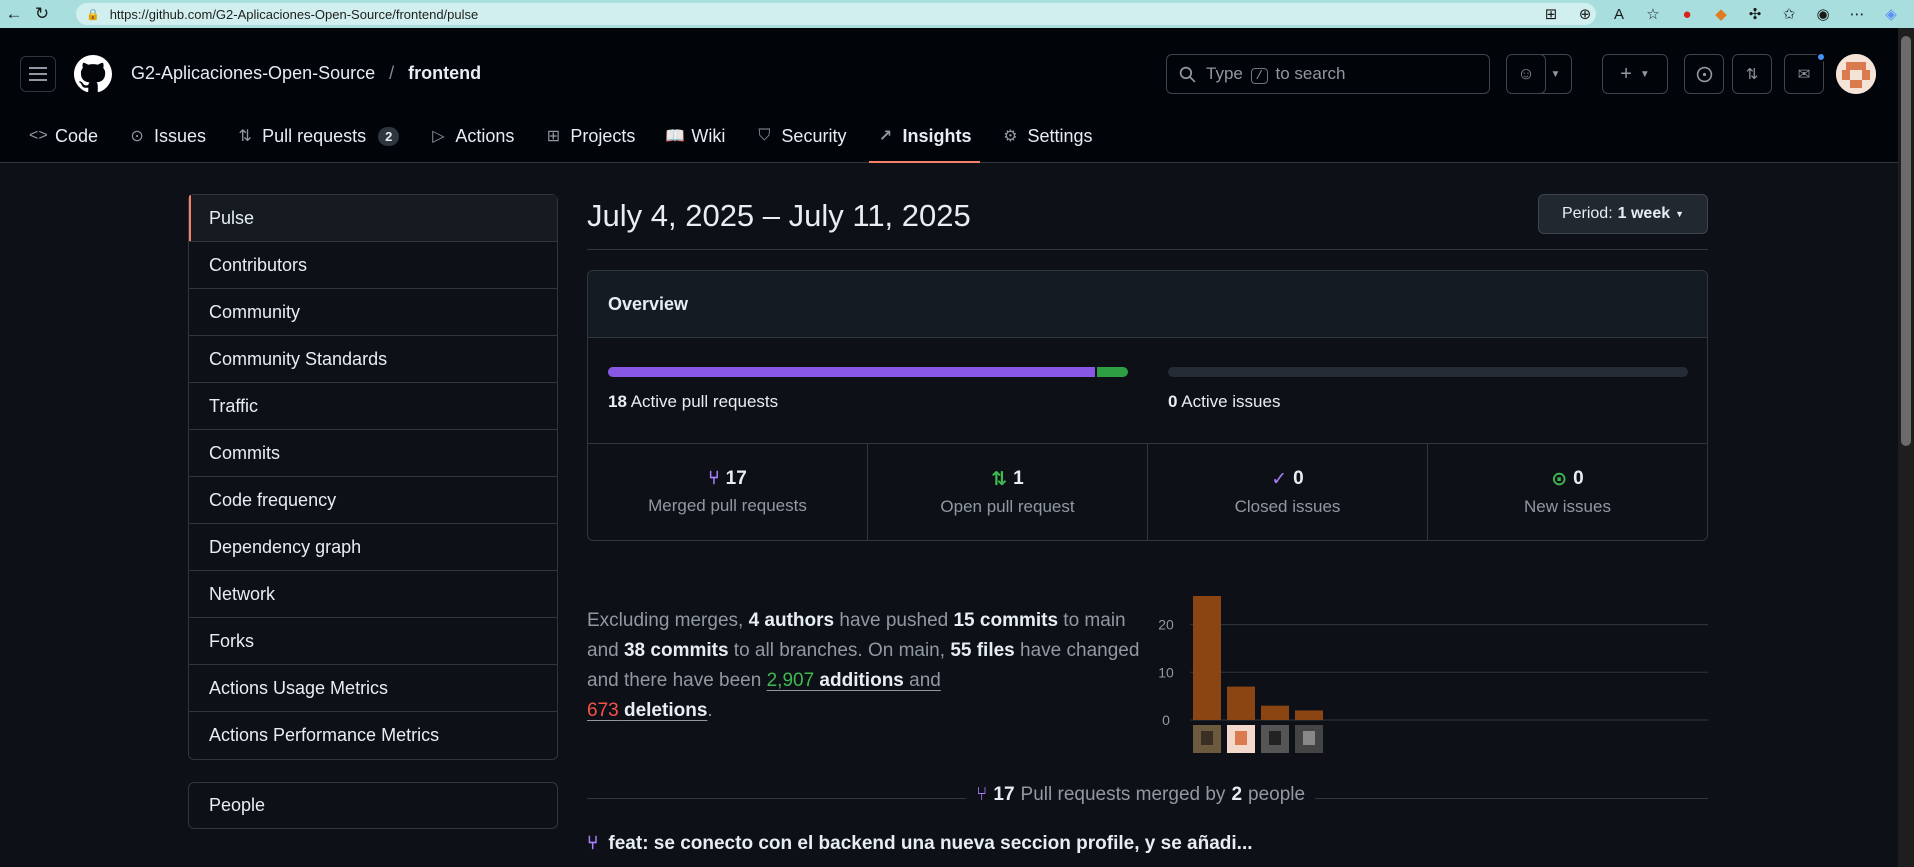 This screenshot has height=867, width=1914. What do you see at coordinates (1891, 14) in the screenshot?
I see `copilot-icon: ◈` at bounding box center [1891, 14].